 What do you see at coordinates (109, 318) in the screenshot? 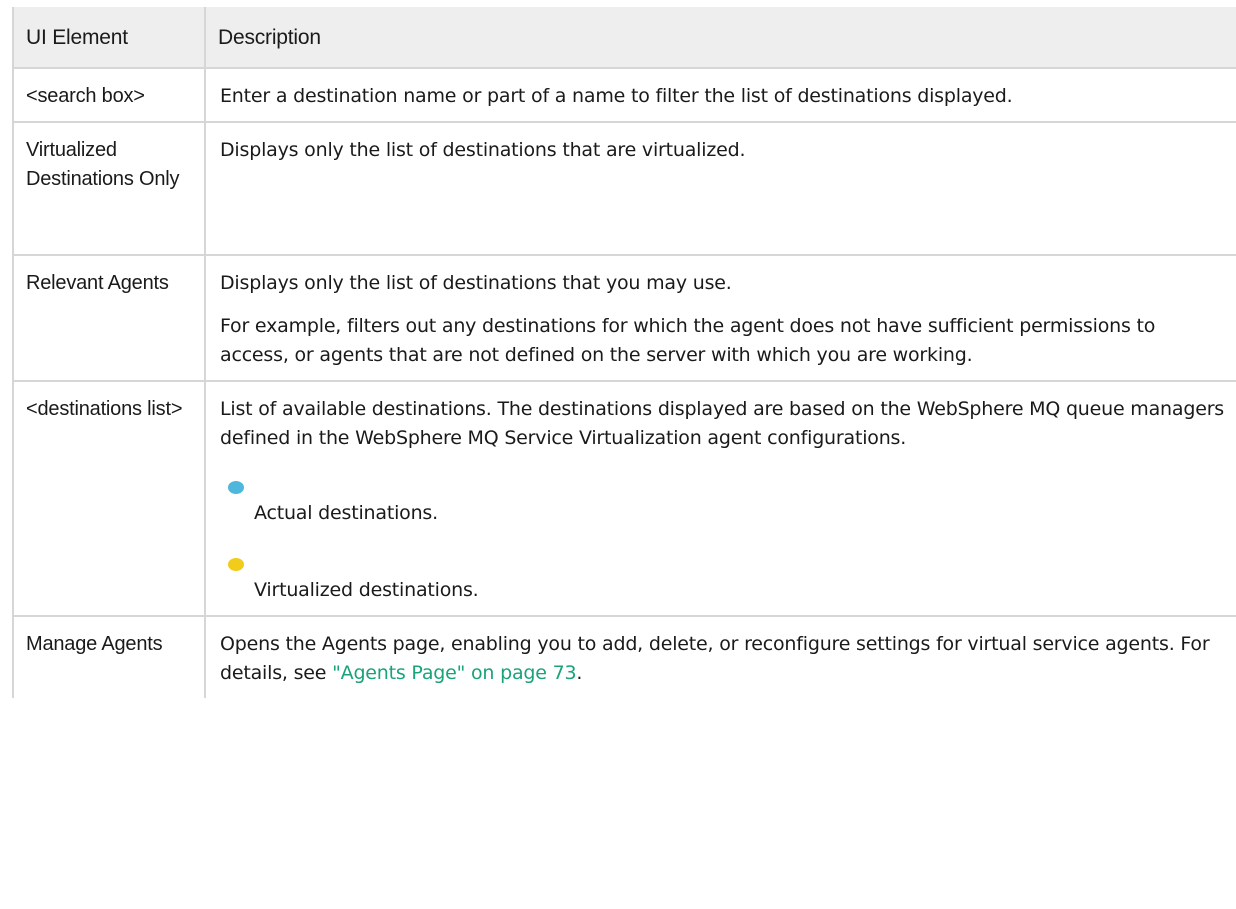
I see `element-cell-relevant-agents: Relevant Agents` at bounding box center [109, 318].